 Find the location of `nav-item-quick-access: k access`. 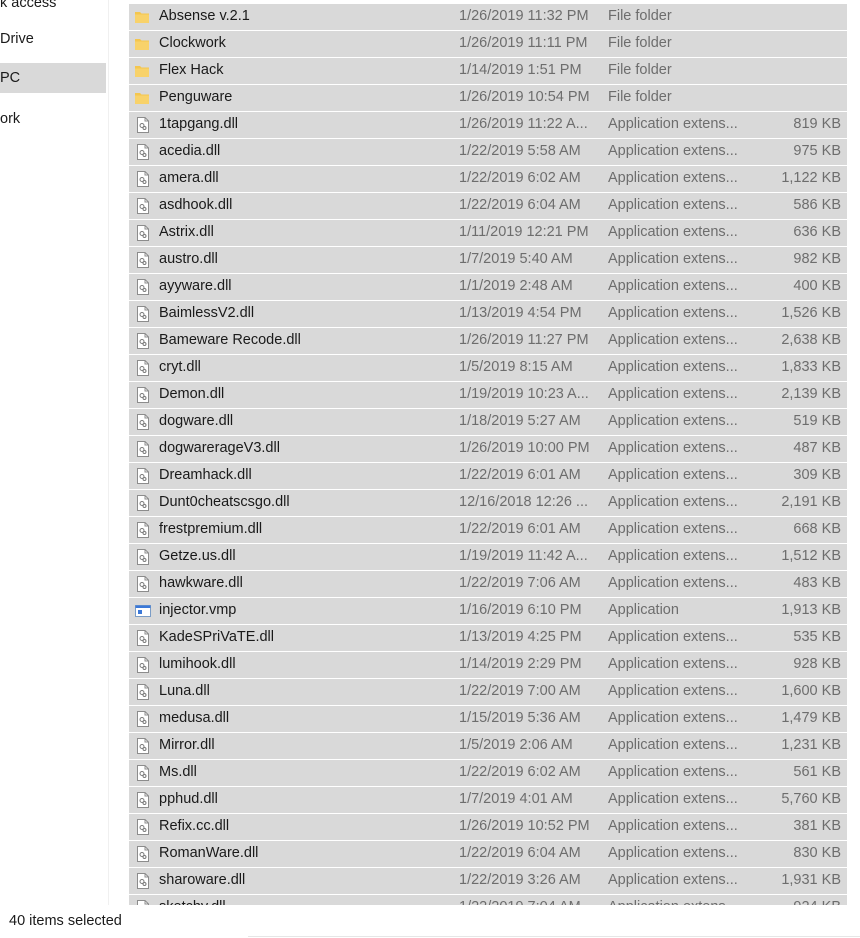

nav-item-quick-access: k access is located at coordinates (53, 9).